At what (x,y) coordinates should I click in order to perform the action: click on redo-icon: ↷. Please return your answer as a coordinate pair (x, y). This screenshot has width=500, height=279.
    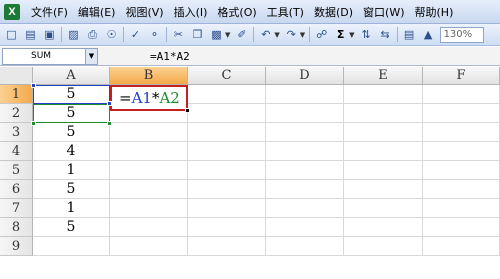
    Looking at the image, I should click on (291, 34).